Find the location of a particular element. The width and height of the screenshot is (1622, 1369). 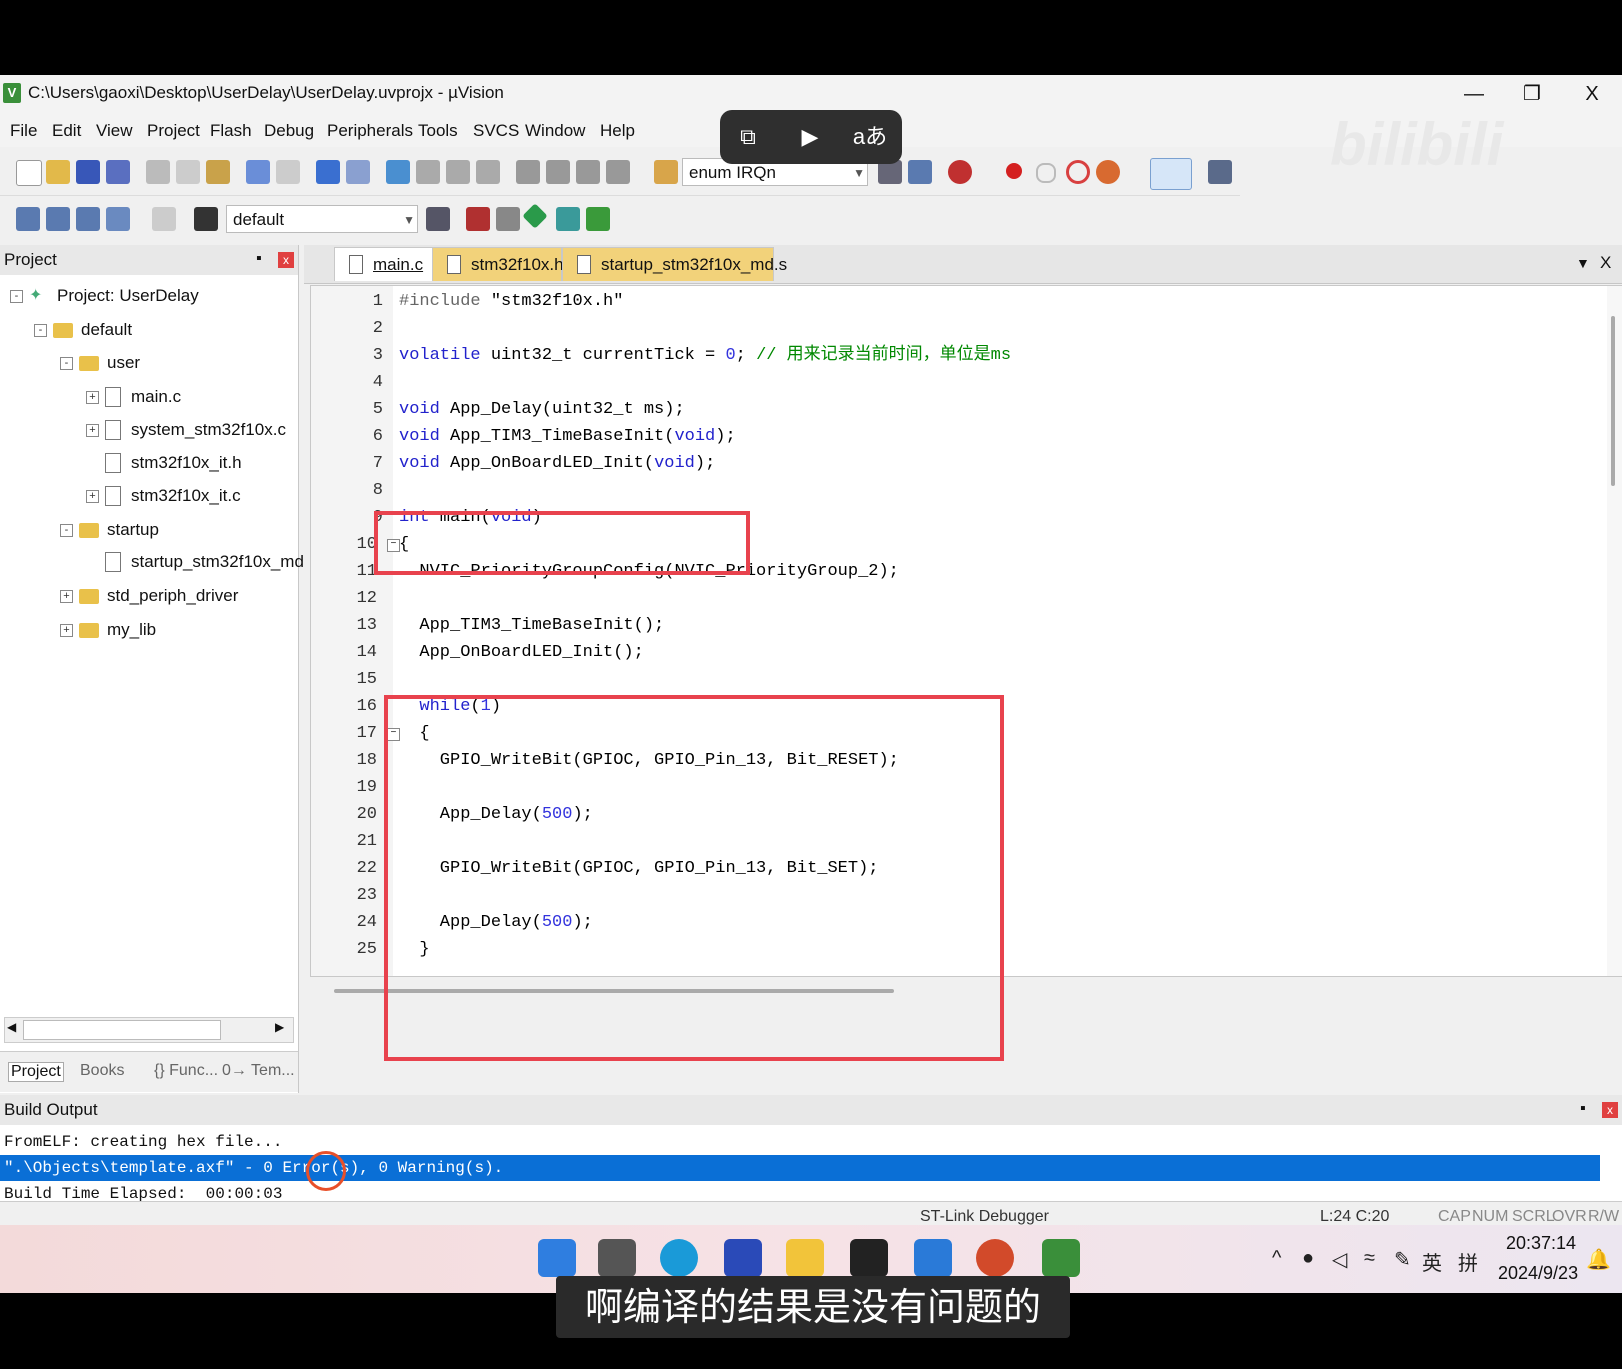

find-in-files-icon is located at coordinates (666, 172).